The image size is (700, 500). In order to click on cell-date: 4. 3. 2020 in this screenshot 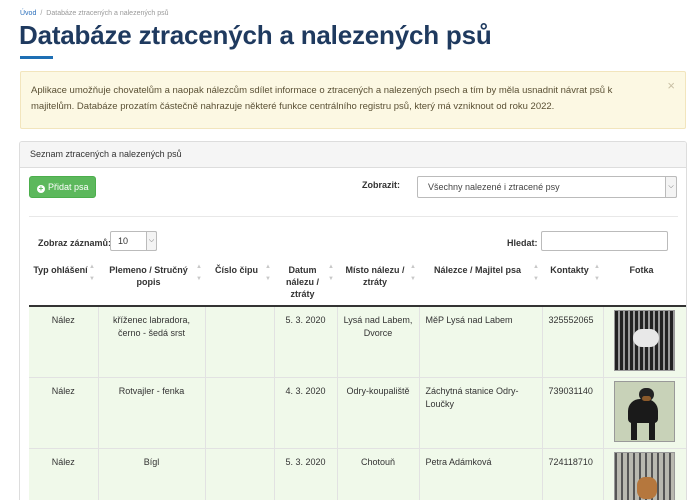, I will do `click(305, 413)`.